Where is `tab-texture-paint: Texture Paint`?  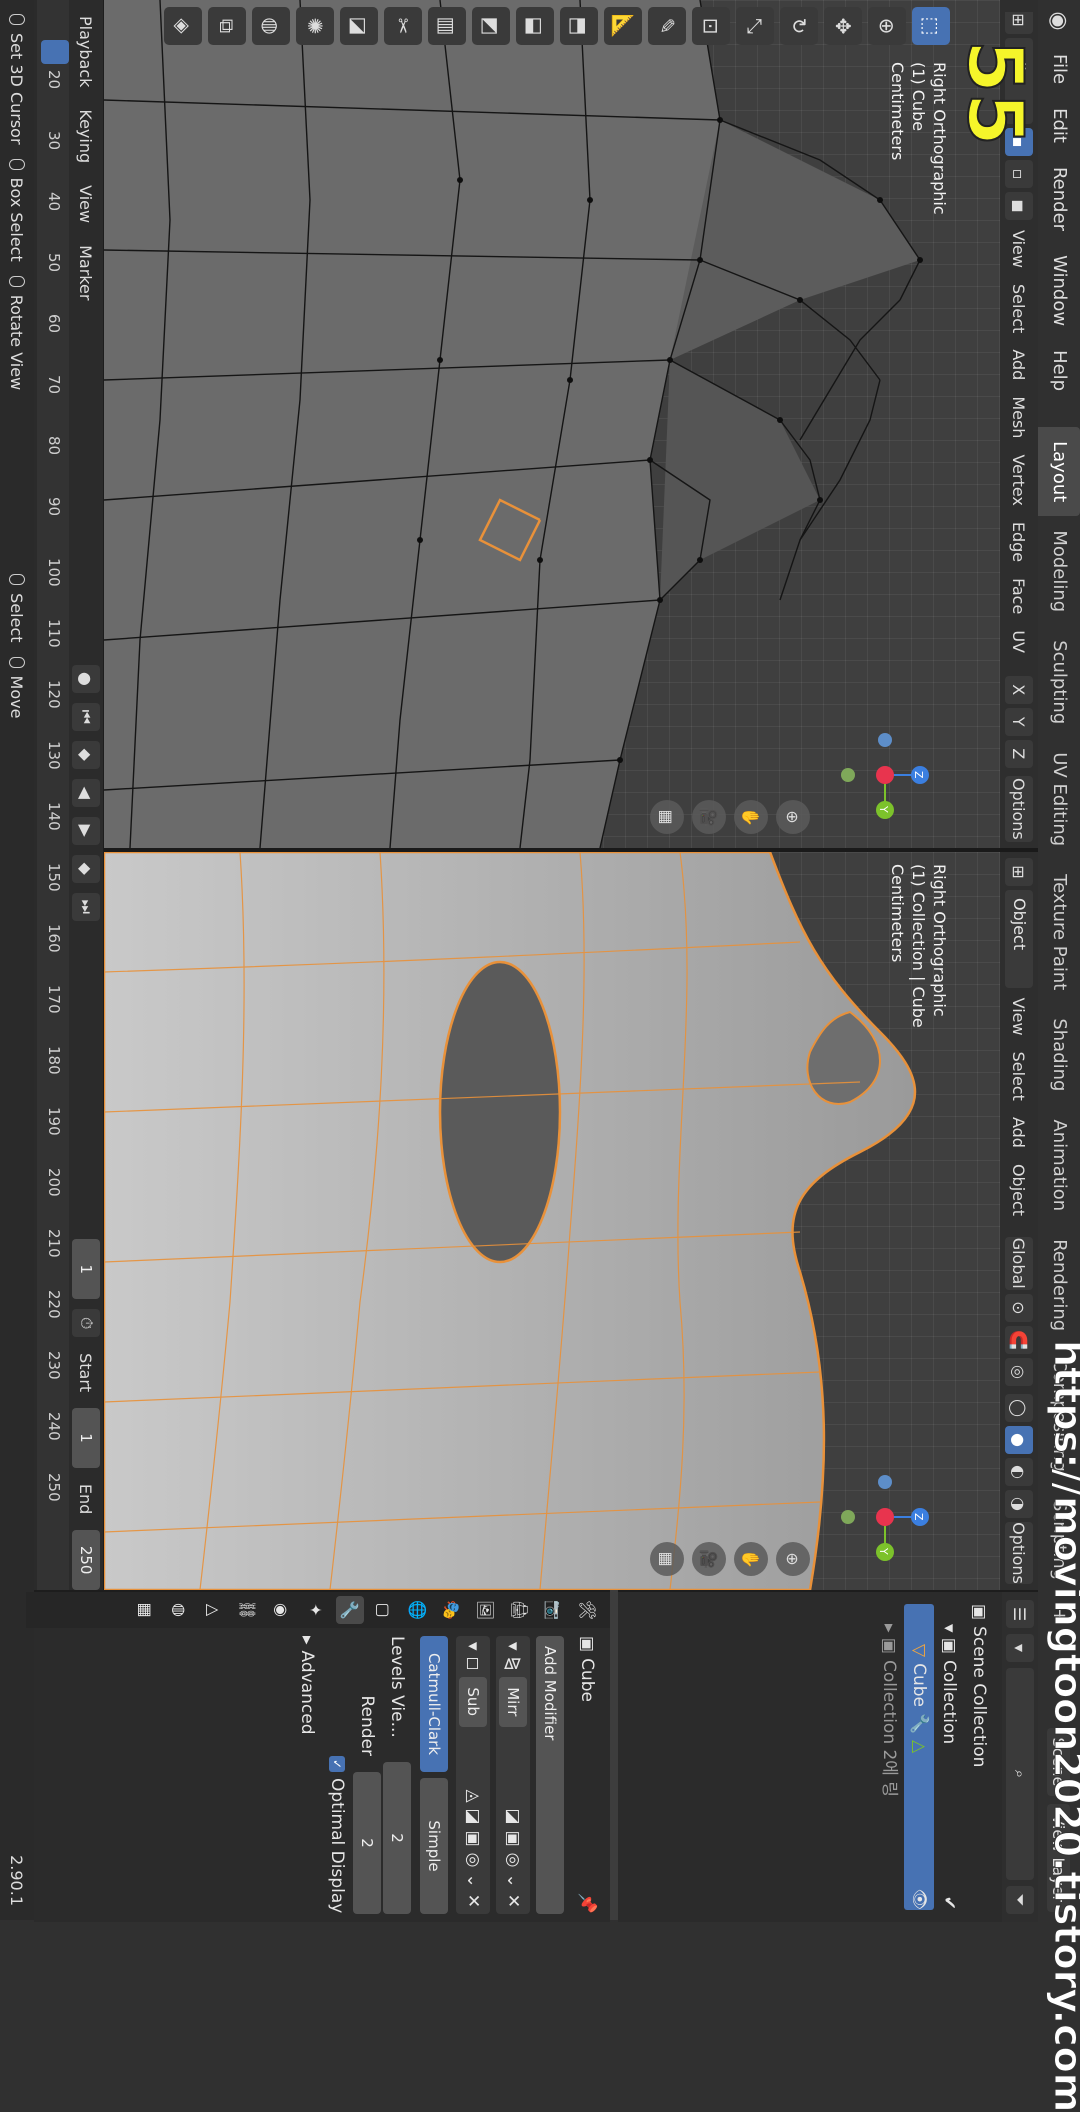
tab-texture-paint: Texture Paint is located at coordinates (1059, 932).